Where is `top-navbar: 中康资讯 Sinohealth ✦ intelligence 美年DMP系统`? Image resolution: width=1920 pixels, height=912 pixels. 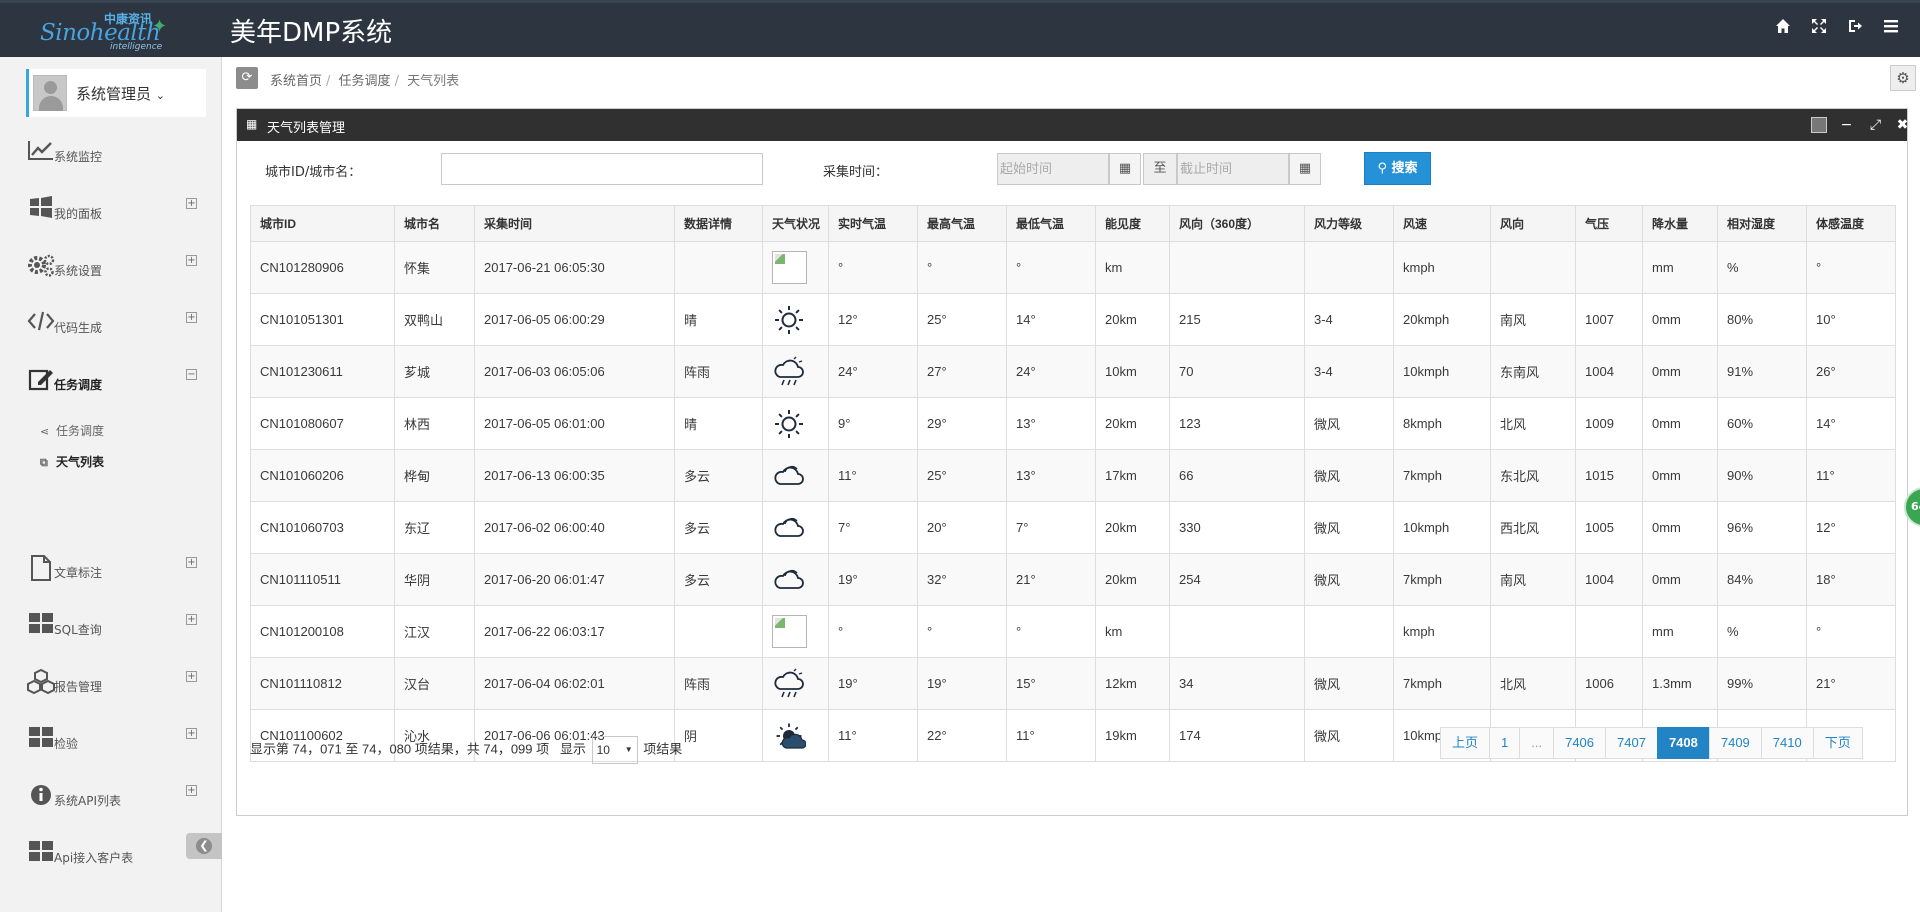
top-navbar: 中康资讯 Sinohealth ✦ intelligence 美年DMP系统 is located at coordinates (960, 28).